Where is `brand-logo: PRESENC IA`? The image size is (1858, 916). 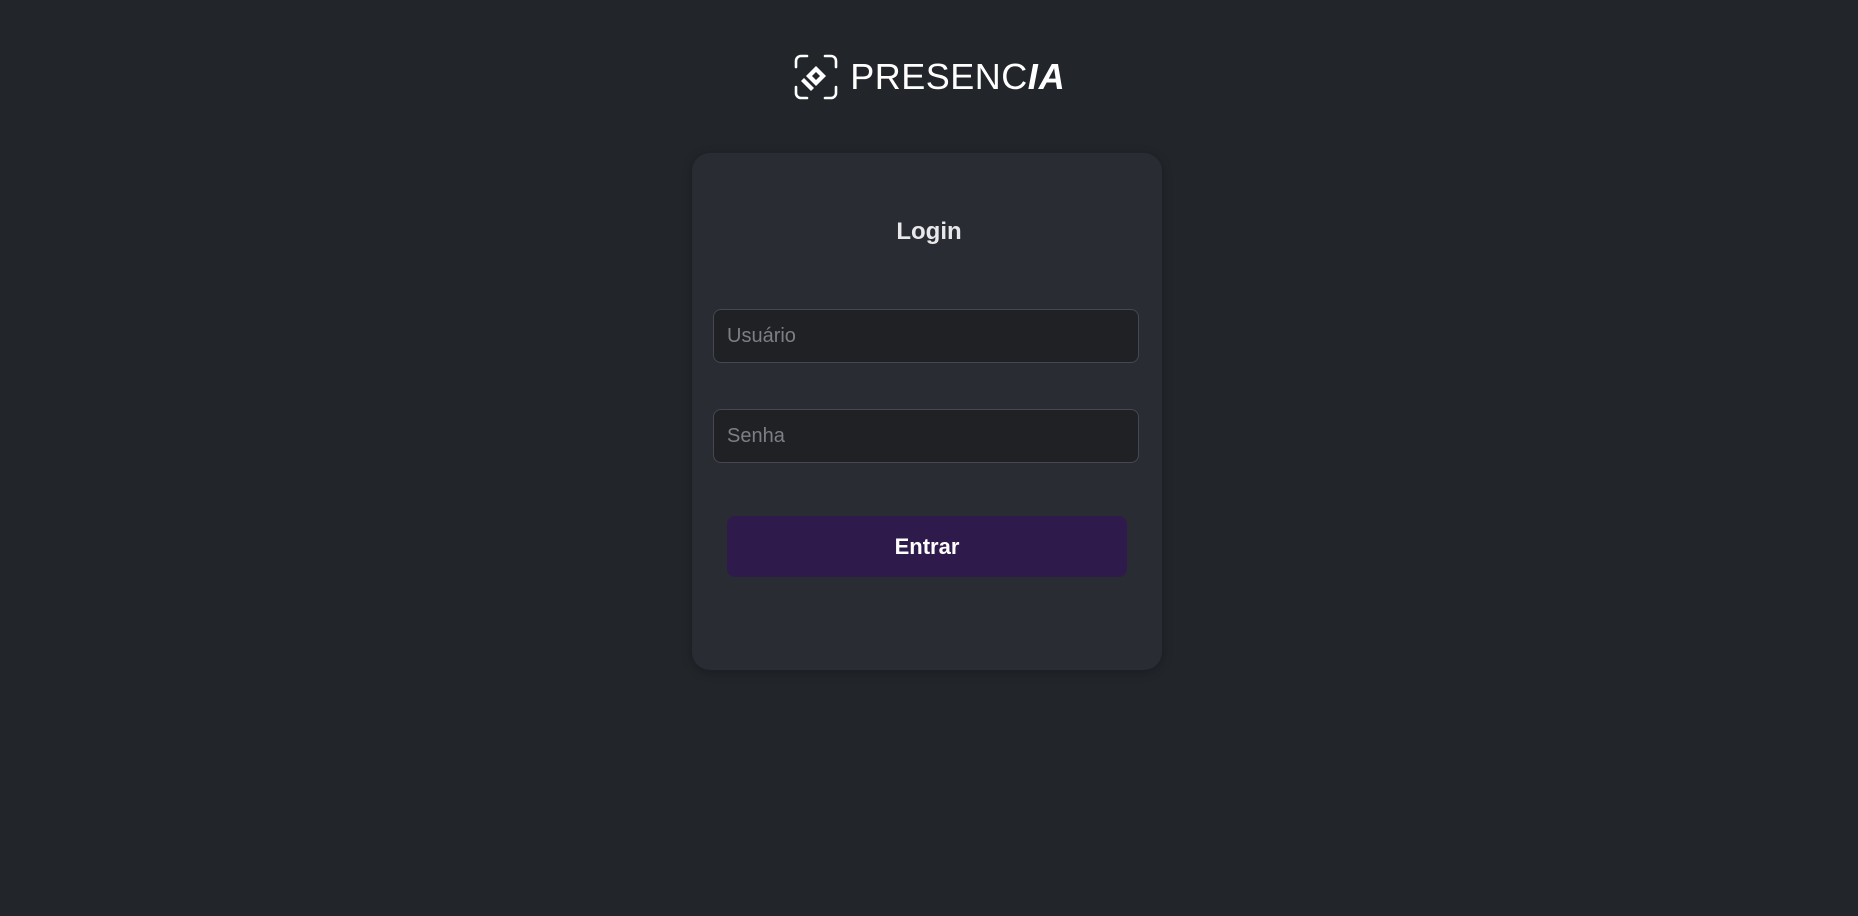
brand-logo: PRESENC IA is located at coordinates (929, 77).